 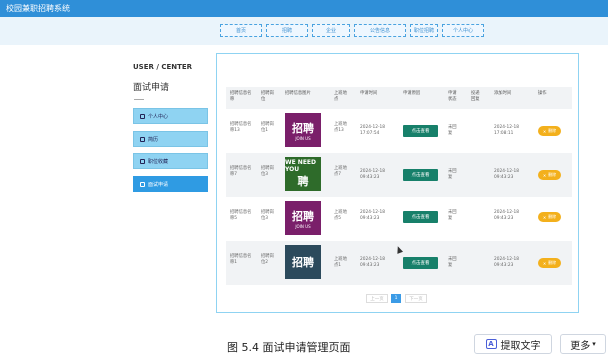 What do you see at coordinates (151, 88) in the screenshot?
I see `sidebar-subtitle: 面试申请` at bounding box center [151, 88].